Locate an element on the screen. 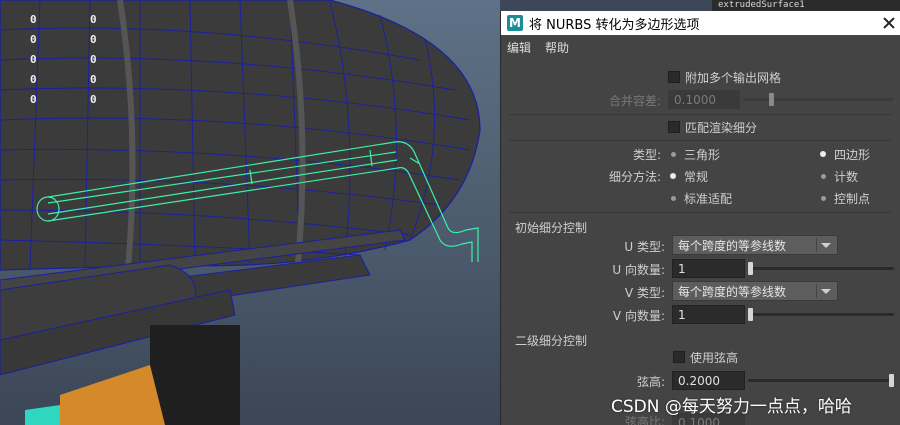 The image size is (900, 425). use-chord-height-checkbox is located at coordinates (679, 357).